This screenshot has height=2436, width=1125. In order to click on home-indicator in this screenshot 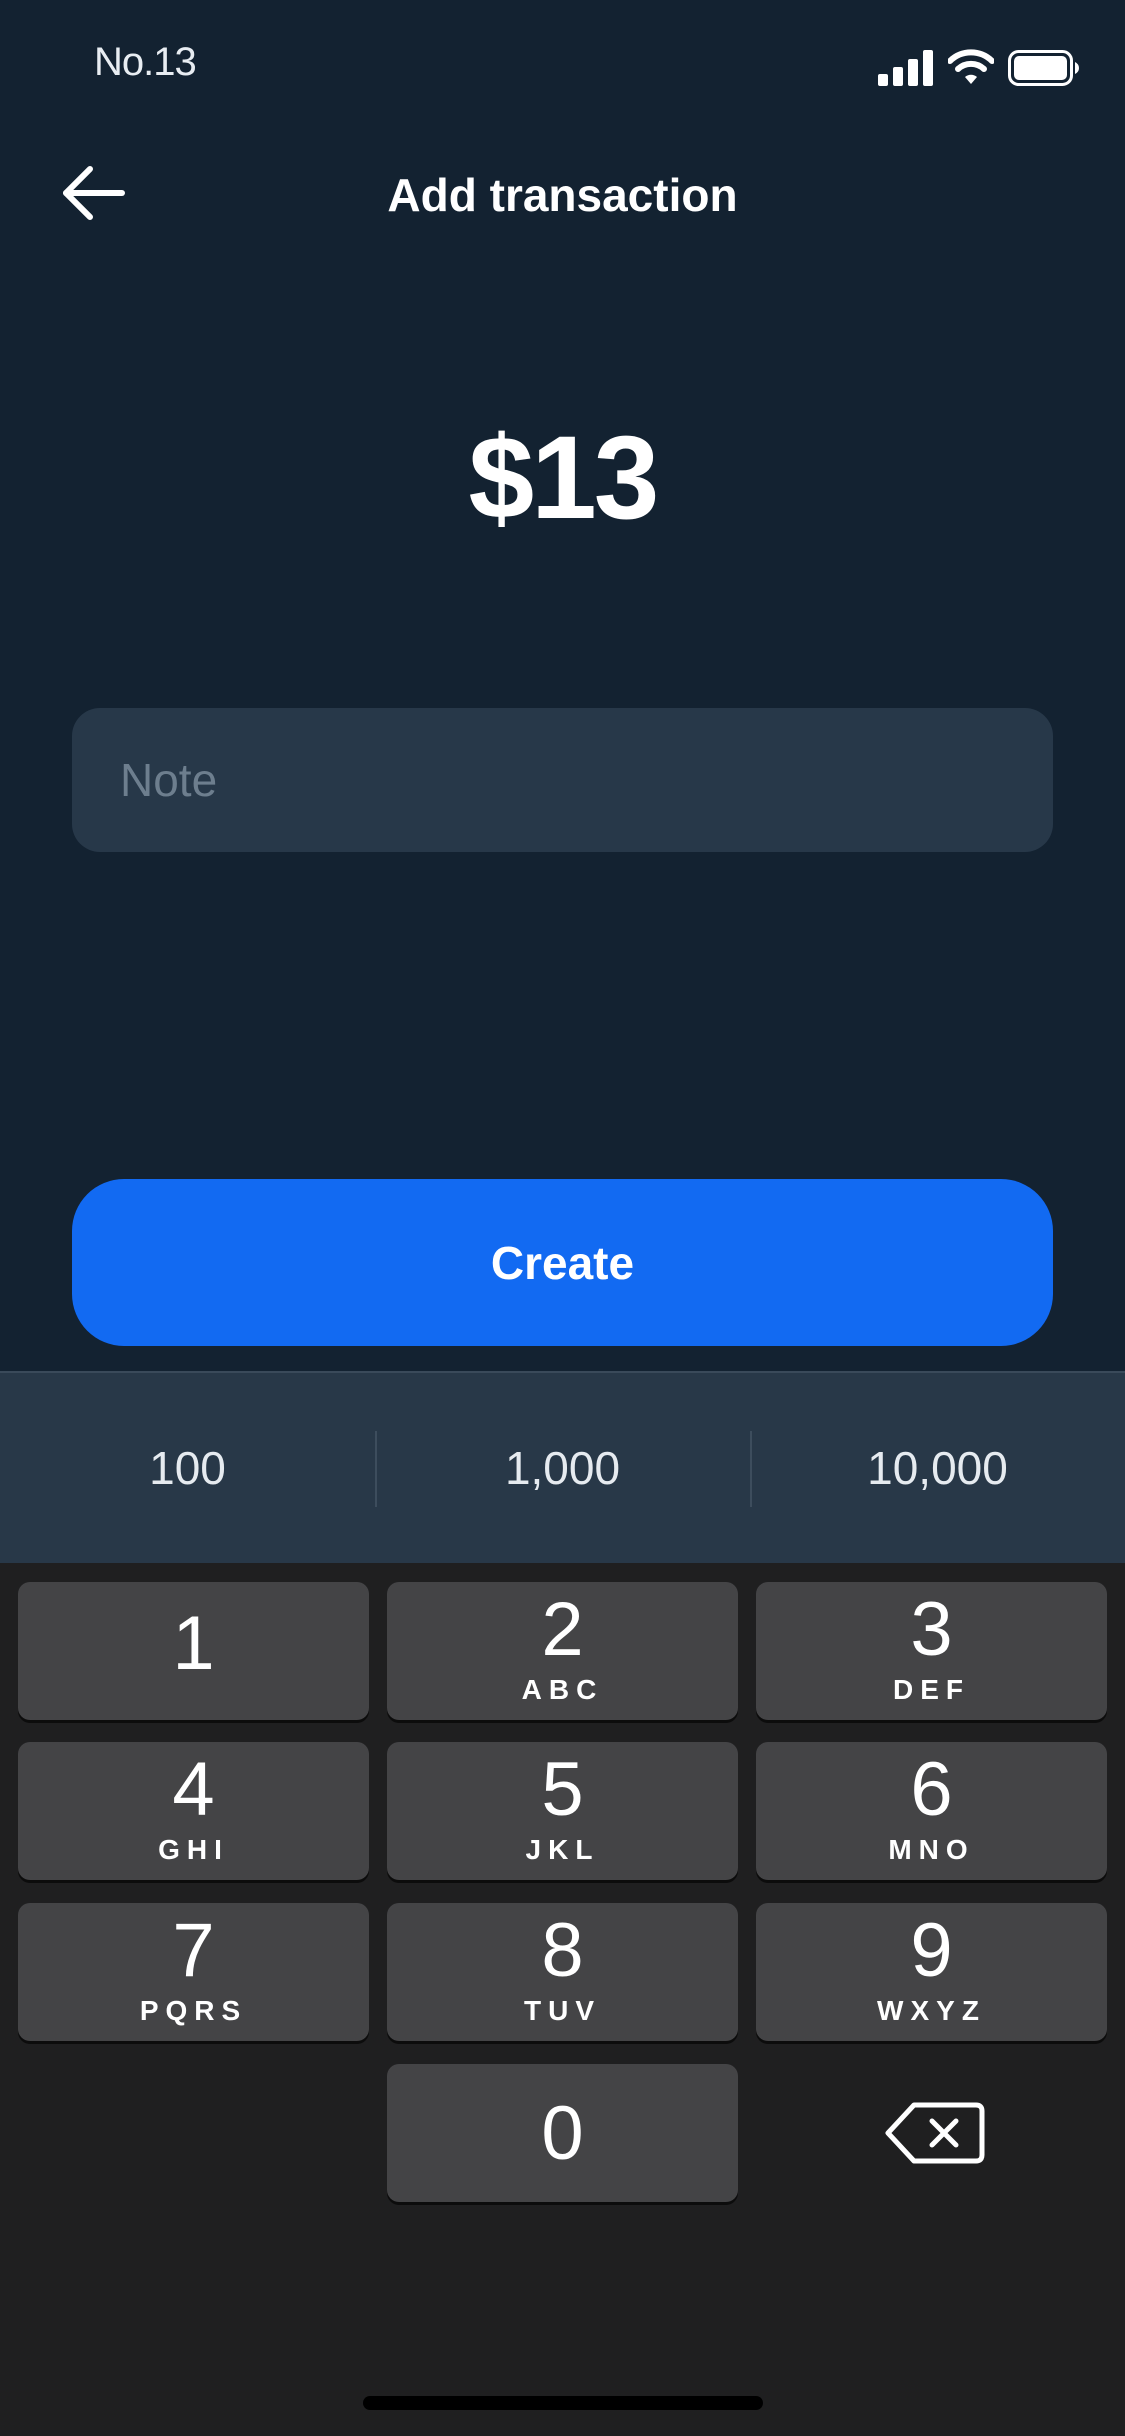, I will do `click(563, 2403)`.